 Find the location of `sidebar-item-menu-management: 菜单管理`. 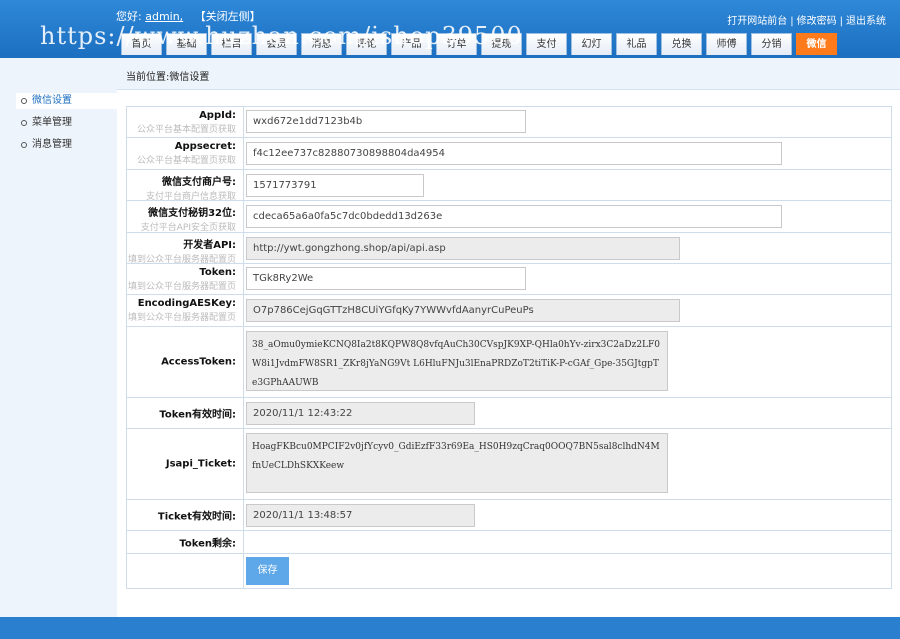

sidebar-item-menu-management: 菜单管理 is located at coordinates (66, 123).